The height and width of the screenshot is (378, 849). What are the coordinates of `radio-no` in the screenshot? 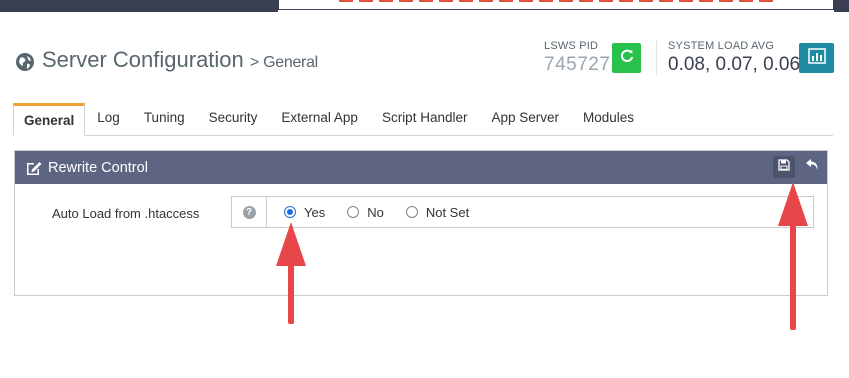 It's located at (353, 212).